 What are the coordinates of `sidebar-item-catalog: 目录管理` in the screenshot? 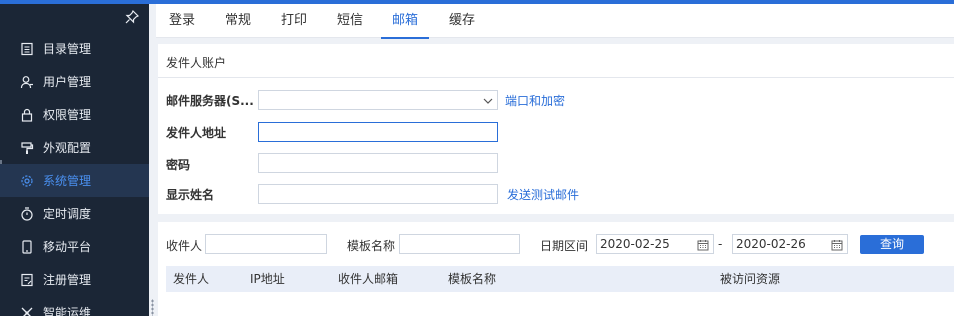 It's located at (74, 48).